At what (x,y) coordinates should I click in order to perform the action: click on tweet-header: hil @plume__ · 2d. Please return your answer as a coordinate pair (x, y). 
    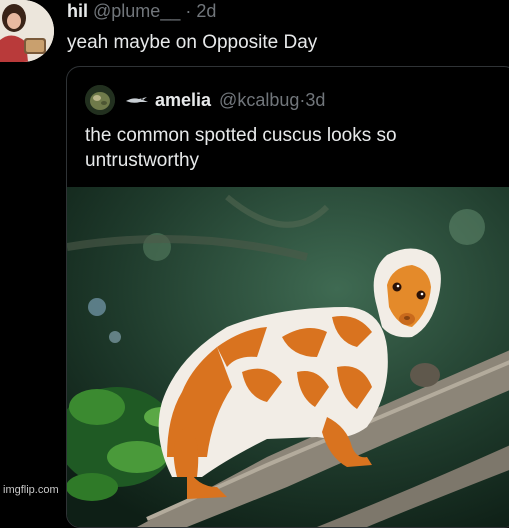
    Looking at the image, I should click on (141, 11).